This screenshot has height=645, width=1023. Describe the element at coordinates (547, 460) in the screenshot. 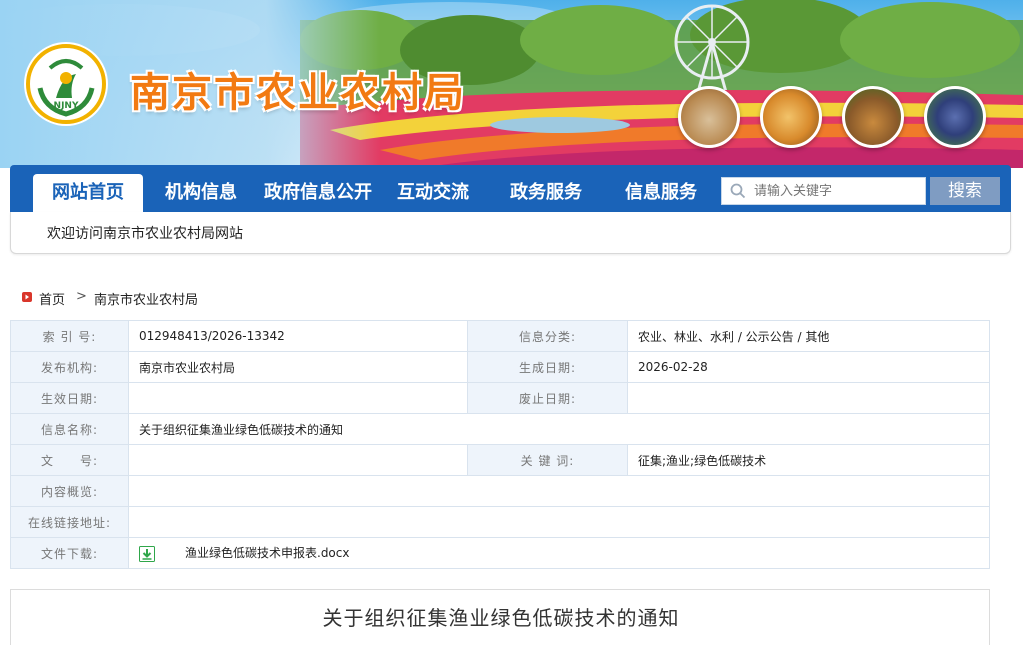

I see `keywords-label: 关 键 词:` at that location.